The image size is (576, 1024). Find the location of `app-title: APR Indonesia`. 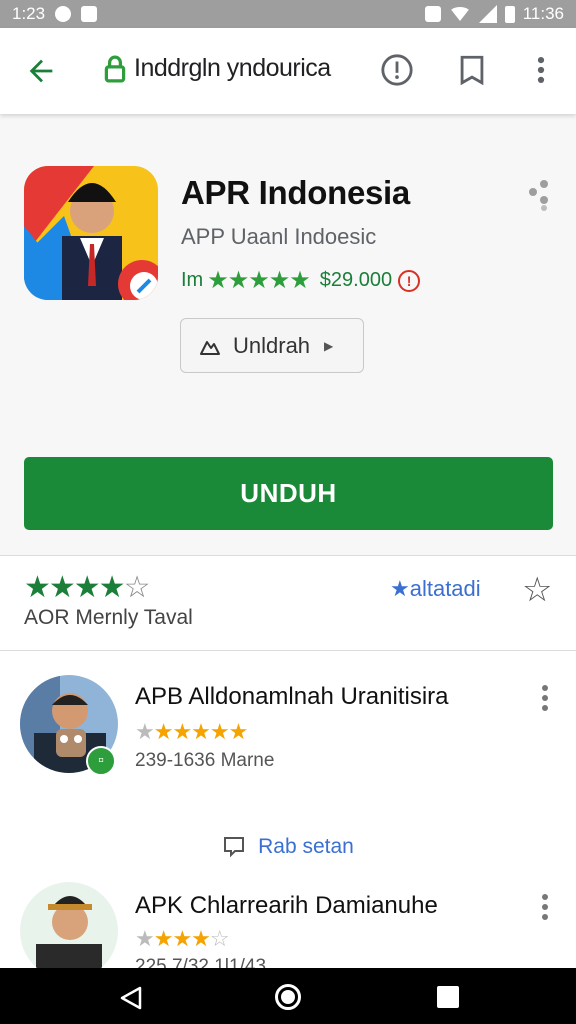

app-title: APR Indonesia is located at coordinates (295, 192).